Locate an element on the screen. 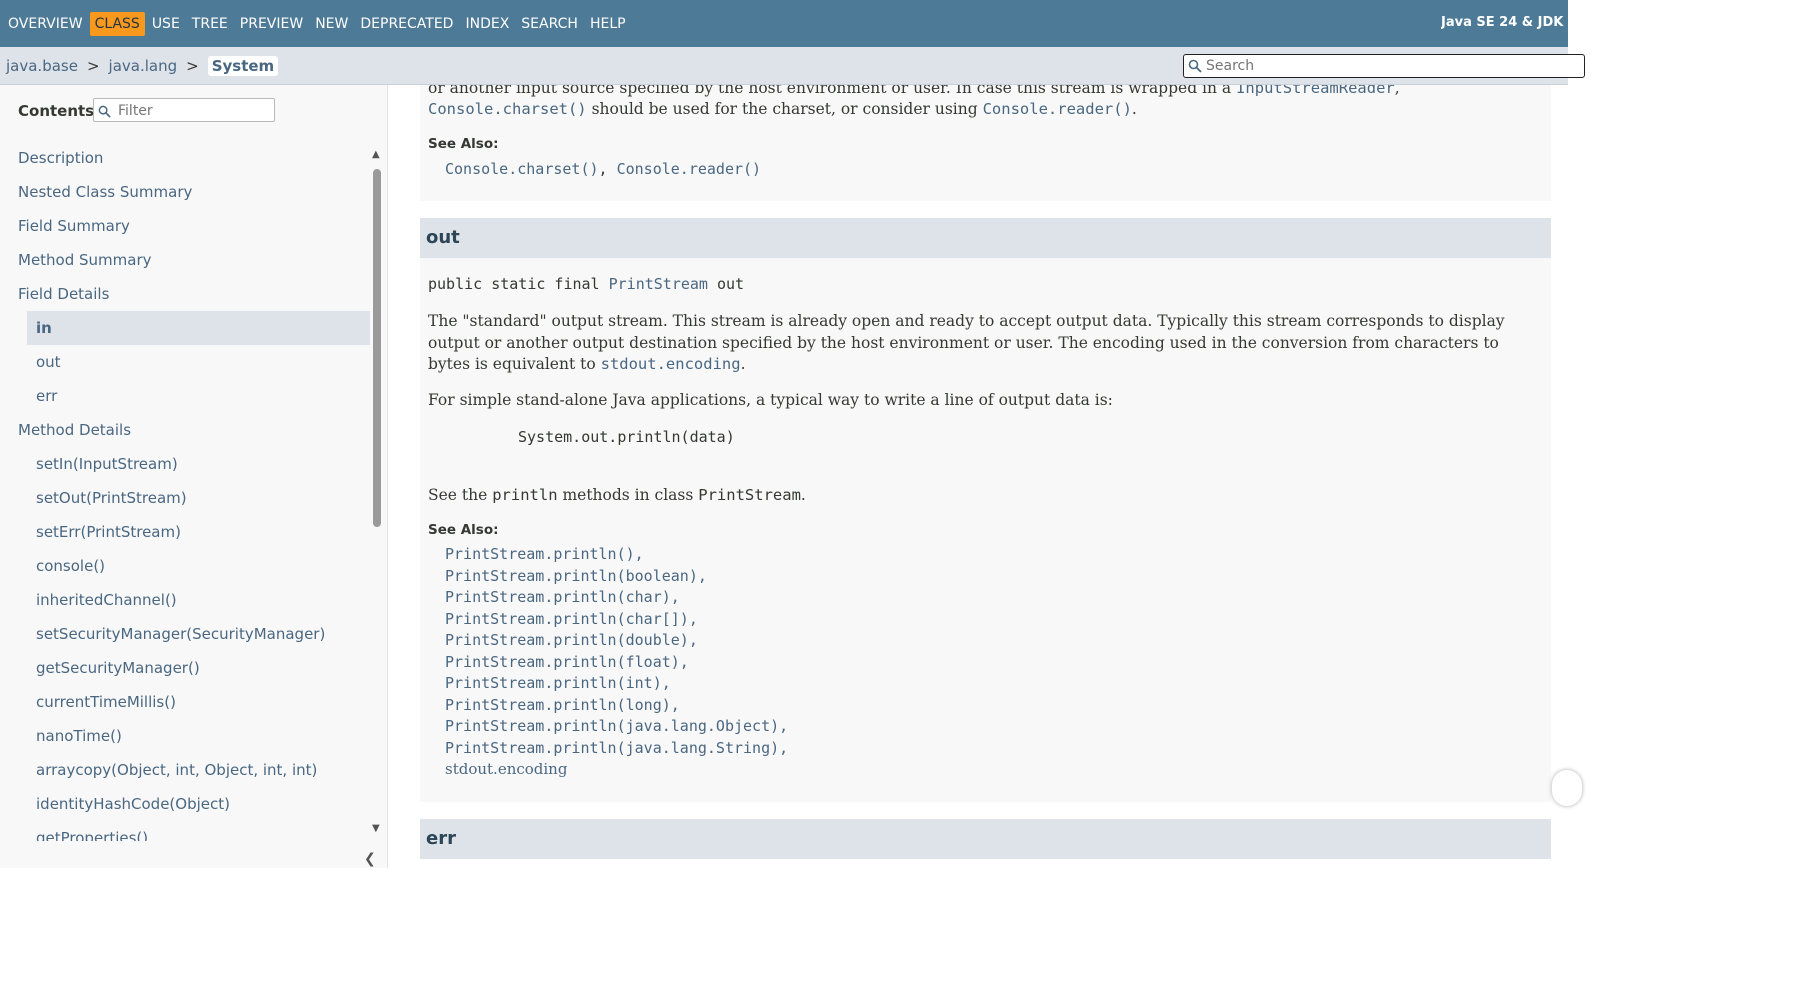  search-box is located at coordinates (1384, 66).